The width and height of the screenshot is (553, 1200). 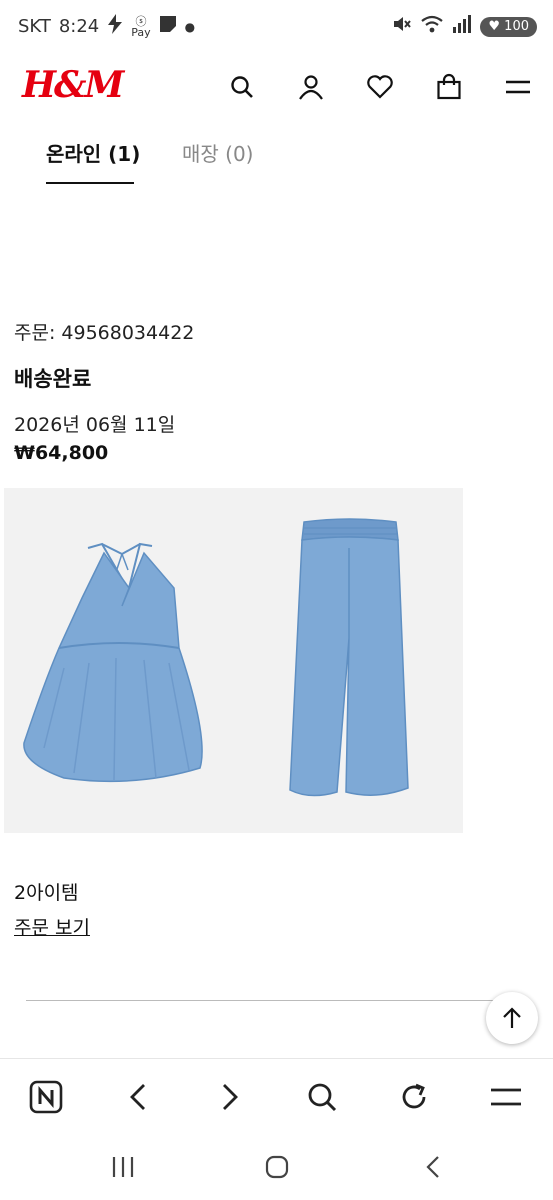 What do you see at coordinates (79, 26) in the screenshot?
I see `clock: 8:24` at bounding box center [79, 26].